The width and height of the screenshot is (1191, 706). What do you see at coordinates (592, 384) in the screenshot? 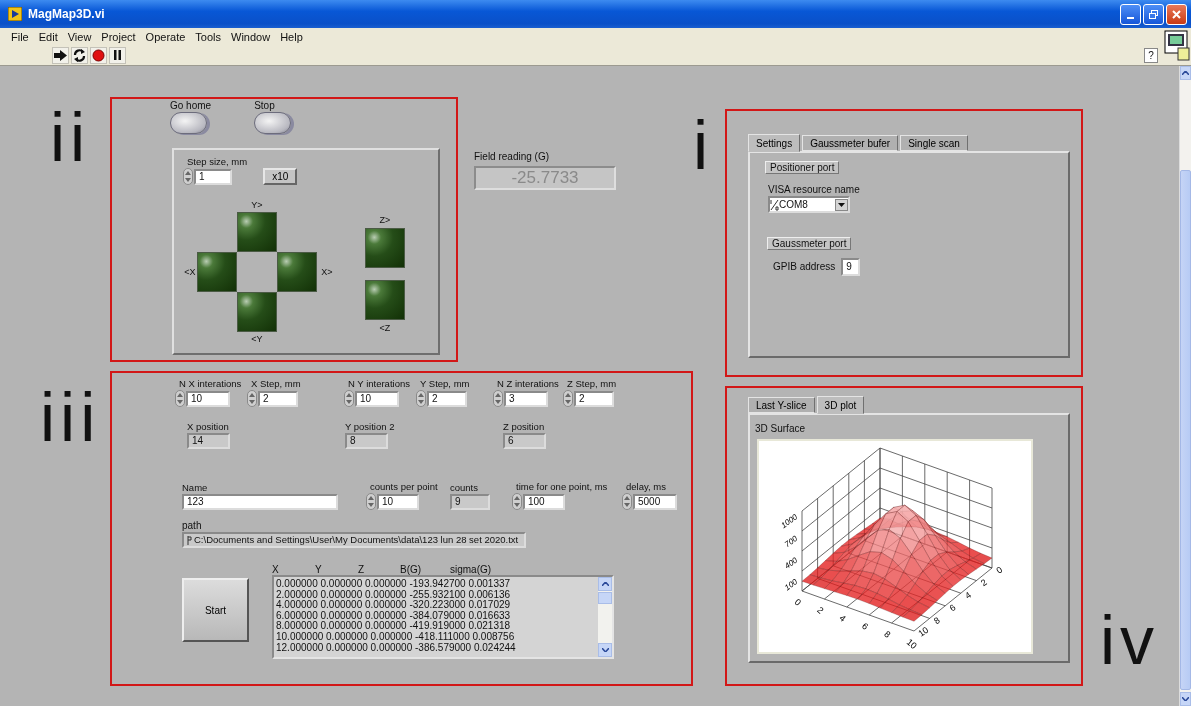
I see `field-label: Z Step, mm` at bounding box center [592, 384].